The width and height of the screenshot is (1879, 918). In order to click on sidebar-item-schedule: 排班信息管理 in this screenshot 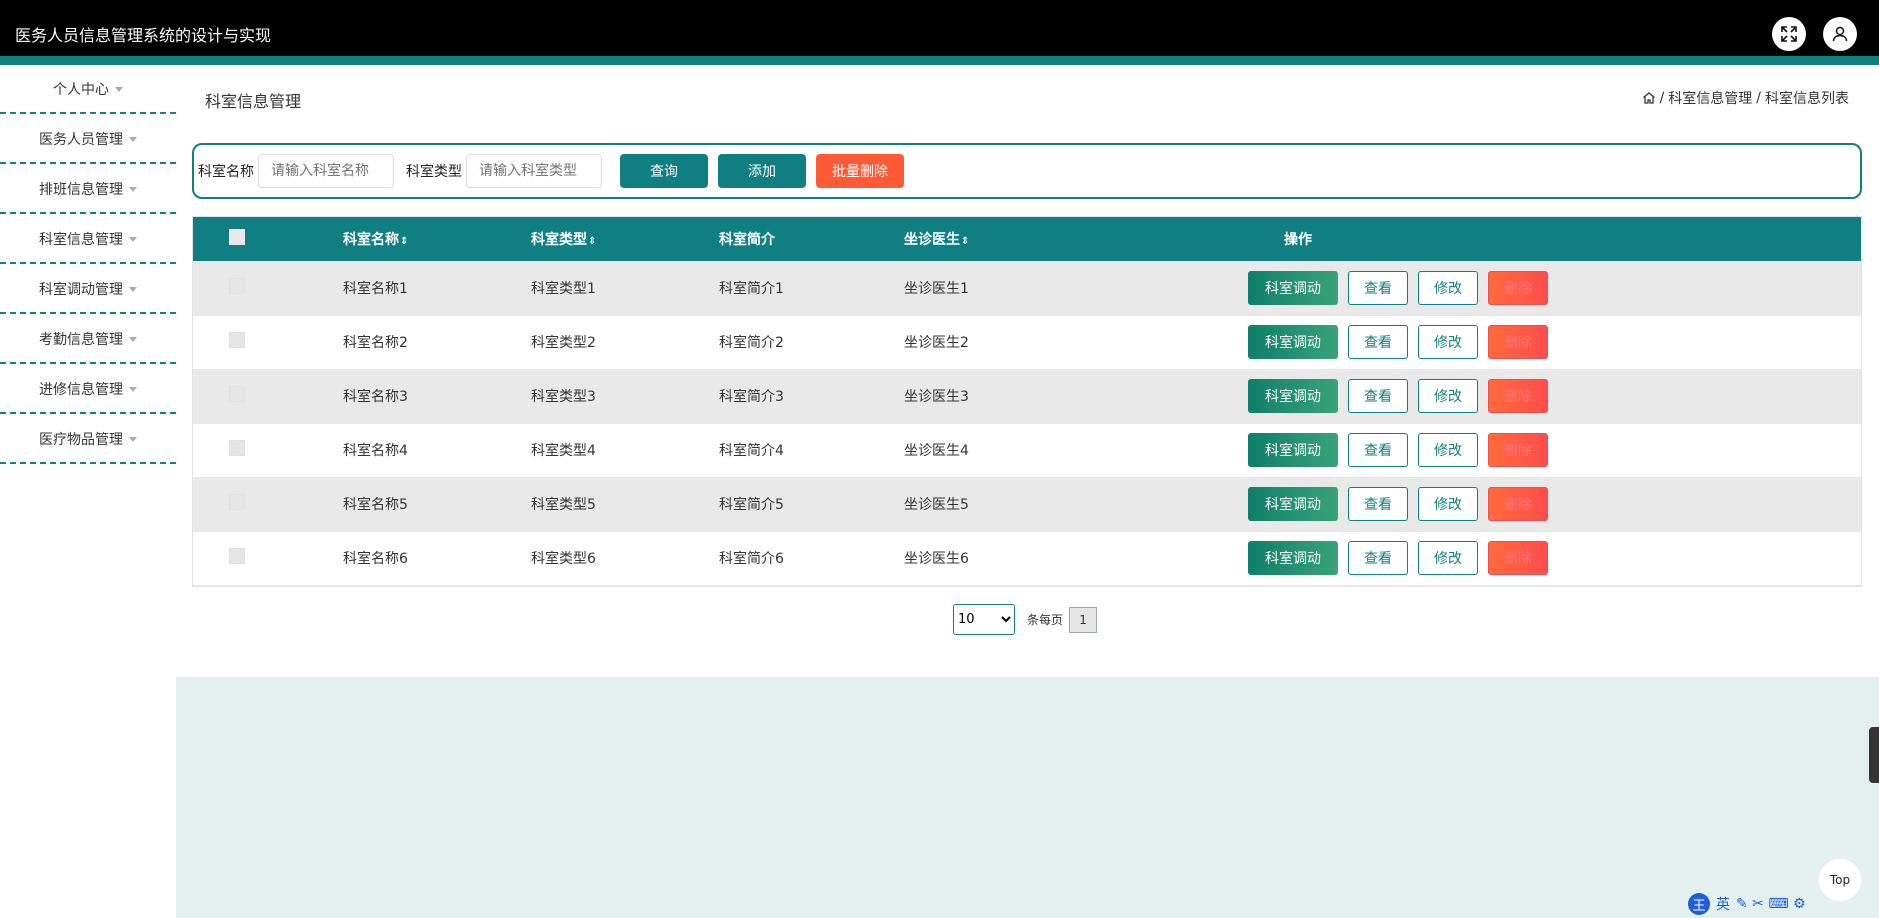, I will do `click(88, 190)`.